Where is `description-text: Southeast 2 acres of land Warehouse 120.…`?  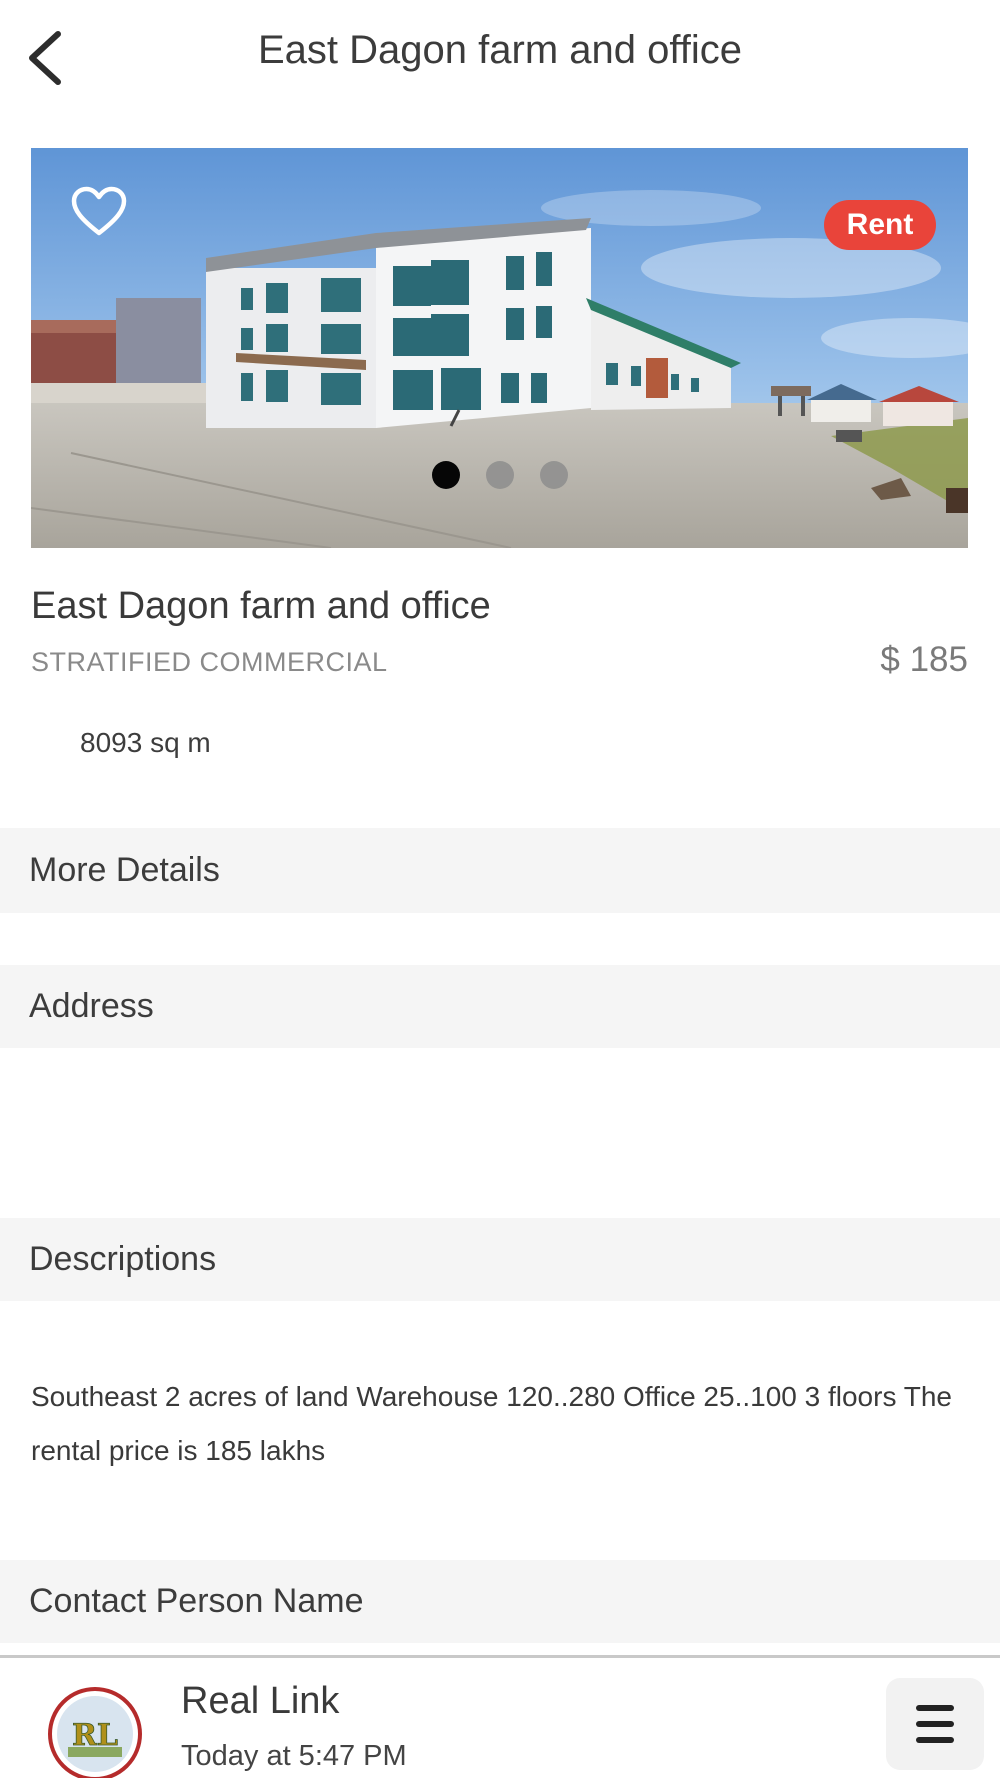
description-text: Southeast 2 acres of land Warehouse 120.… is located at coordinates (491, 1423).